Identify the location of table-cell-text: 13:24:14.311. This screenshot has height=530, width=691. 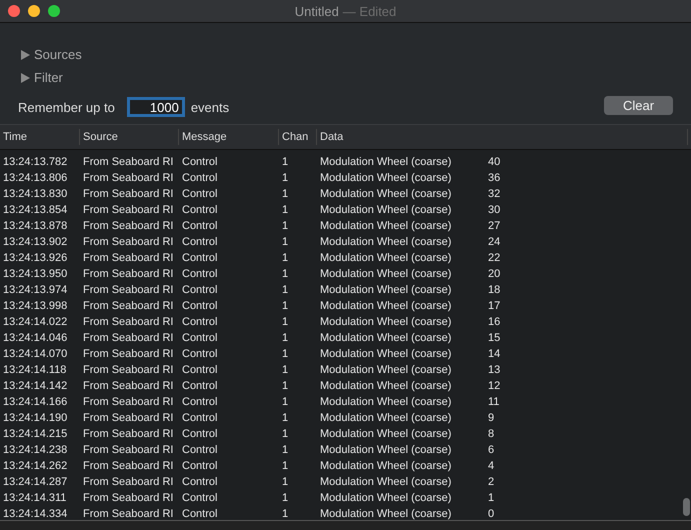
(35, 498).